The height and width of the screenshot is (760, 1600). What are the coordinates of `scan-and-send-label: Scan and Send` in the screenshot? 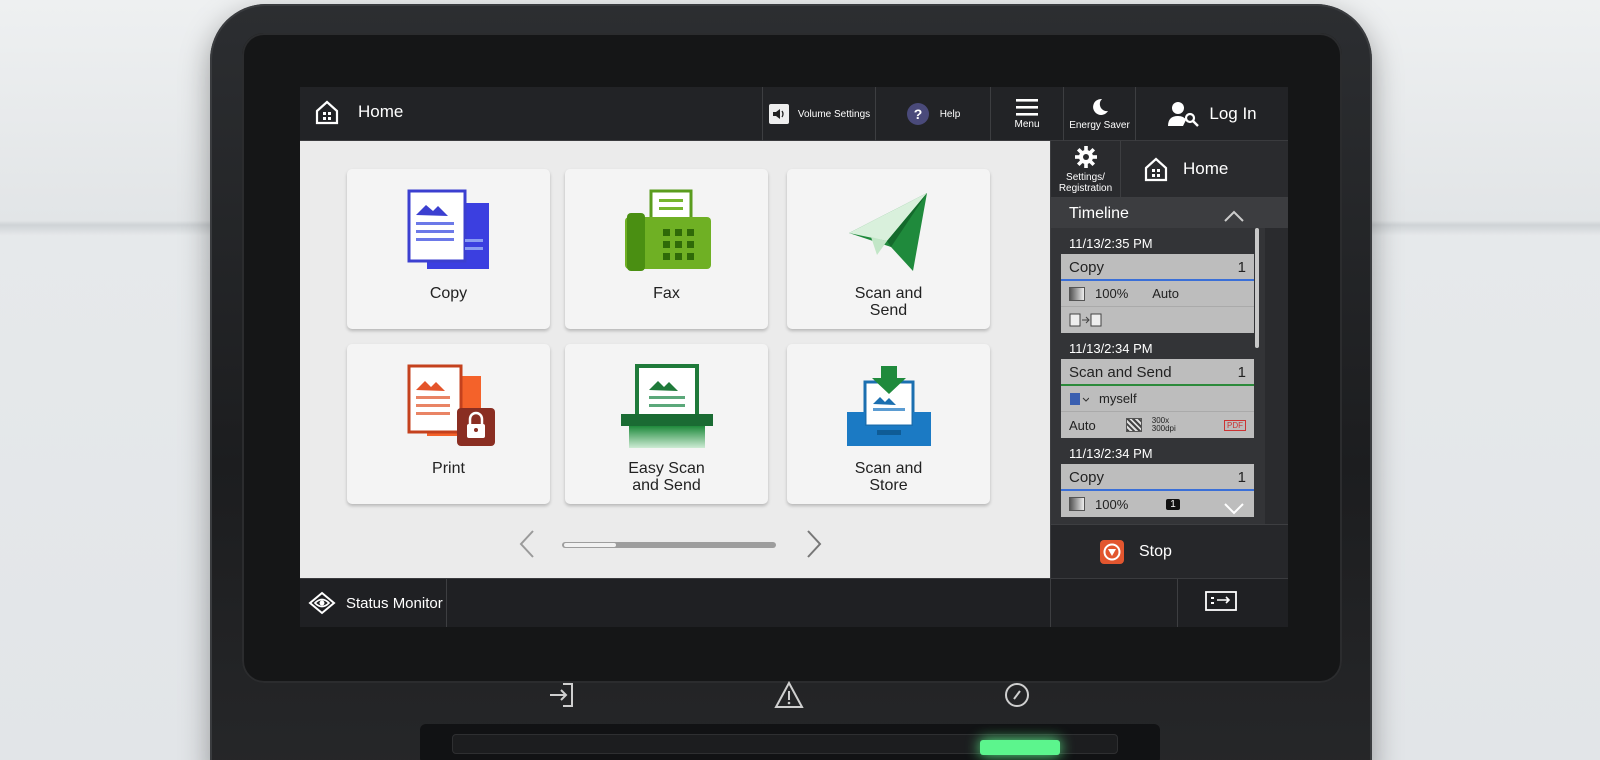 It's located at (888, 302).